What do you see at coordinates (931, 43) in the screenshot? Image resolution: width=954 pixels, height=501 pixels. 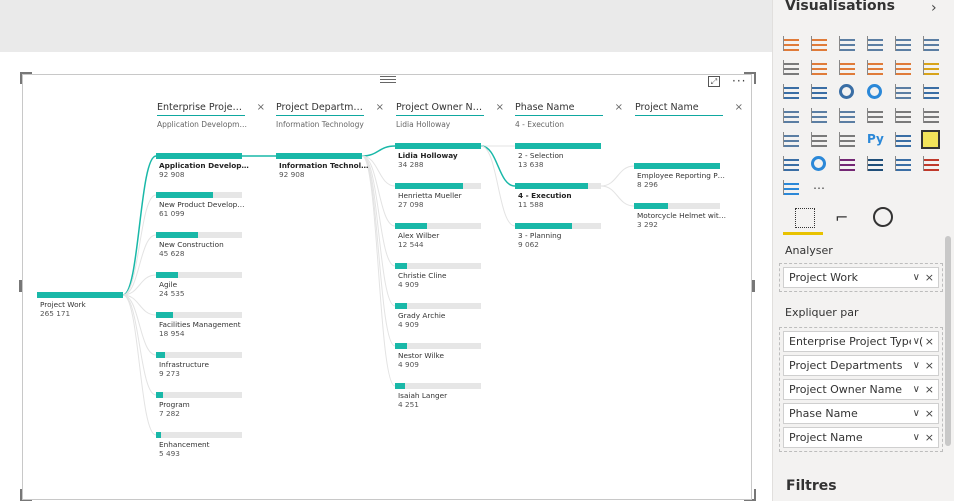 I see `100-column-icon` at bounding box center [931, 43].